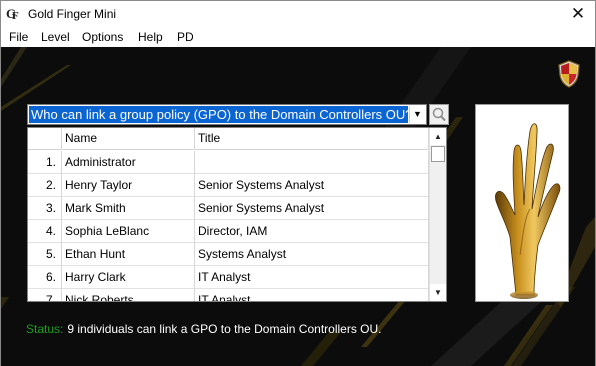 The height and width of the screenshot is (366, 596). What do you see at coordinates (55, 37) in the screenshot?
I see `menu-level: Level` at bounding box center [55, 37].